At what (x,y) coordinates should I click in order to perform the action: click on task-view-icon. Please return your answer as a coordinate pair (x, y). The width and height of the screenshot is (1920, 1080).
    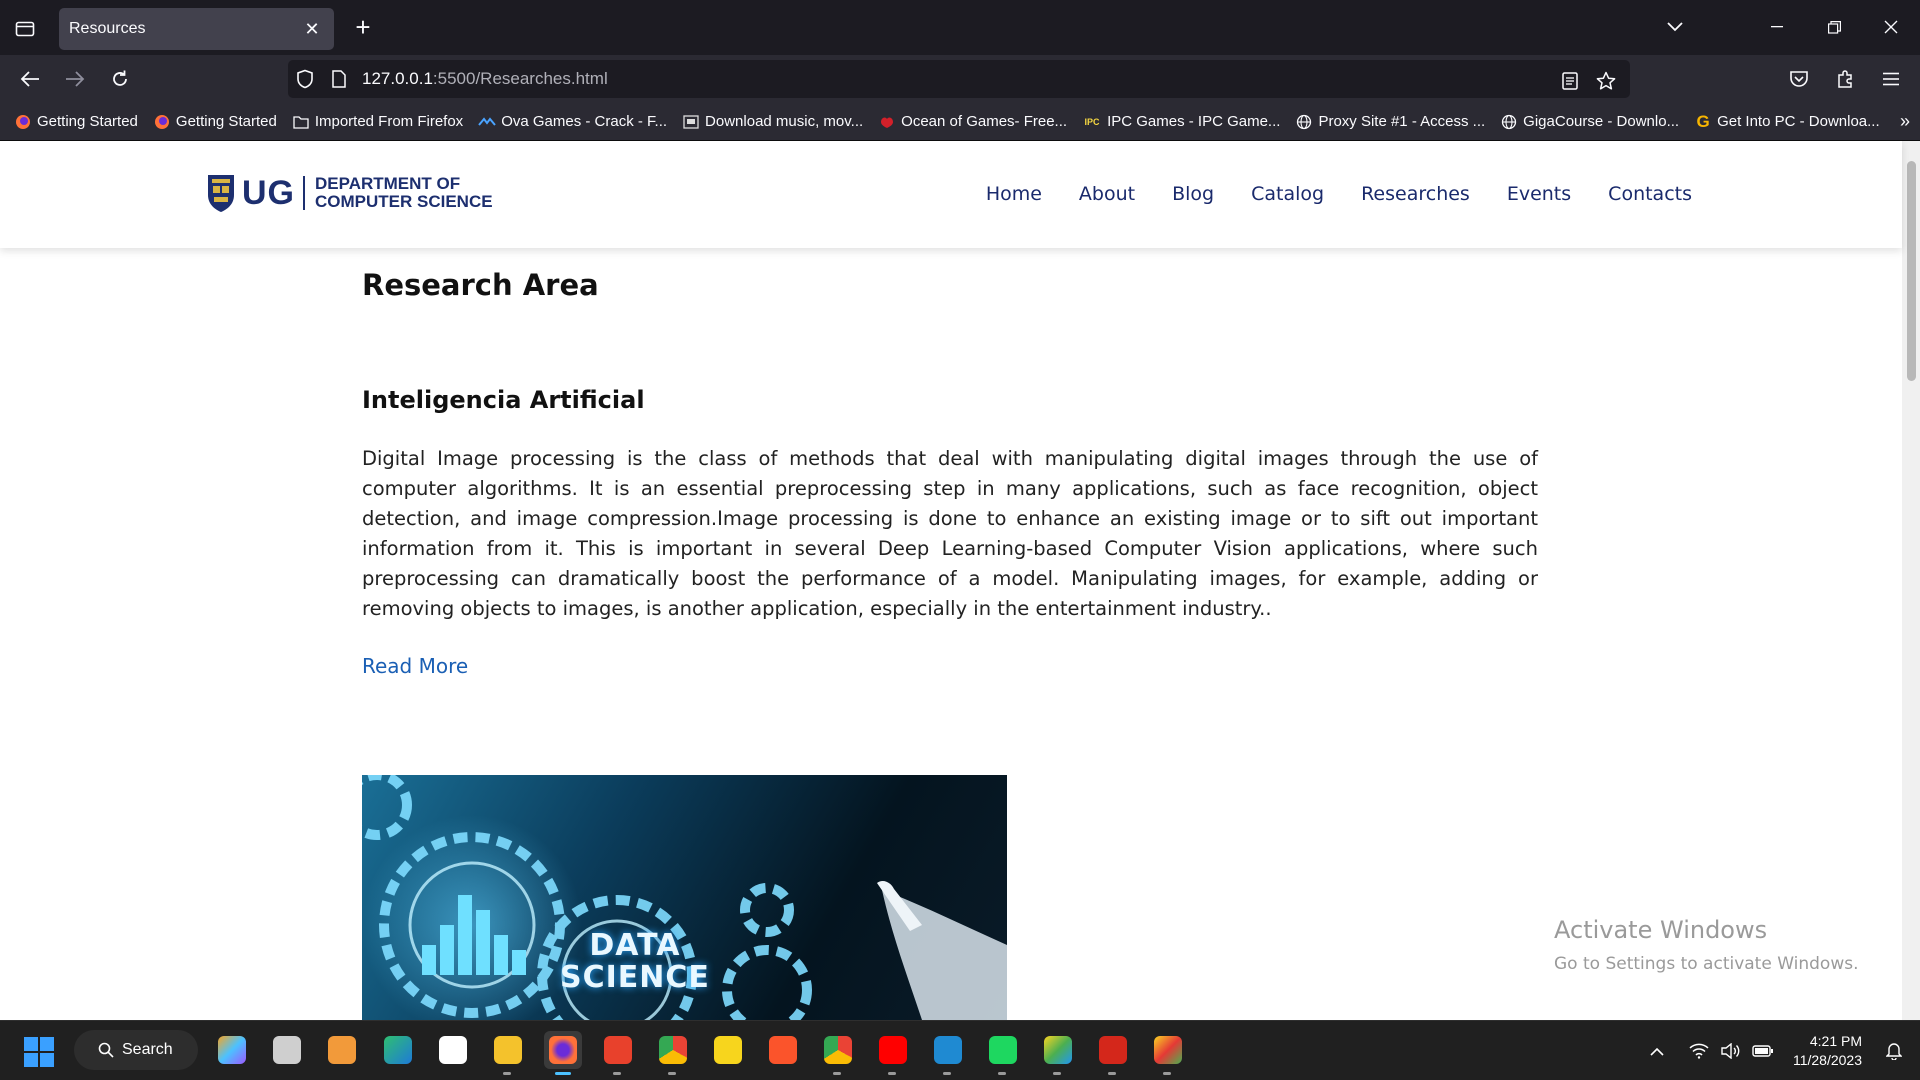
    Looking at the image, I should click on (287, 1050).